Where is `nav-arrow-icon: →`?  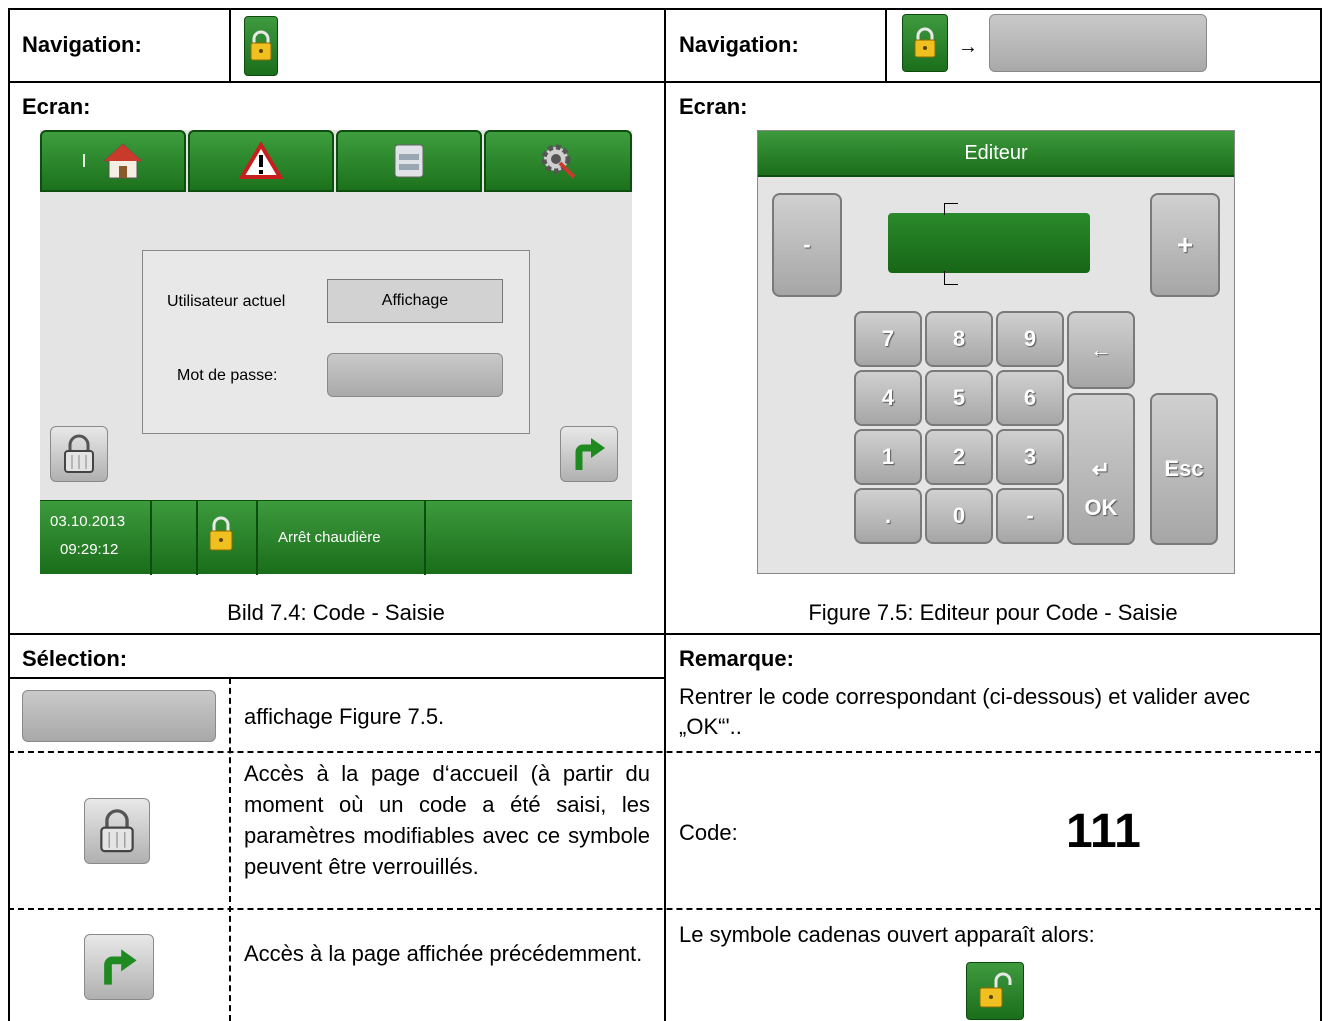 nav-arrow-icon: → is located at coordinates (968, 47).